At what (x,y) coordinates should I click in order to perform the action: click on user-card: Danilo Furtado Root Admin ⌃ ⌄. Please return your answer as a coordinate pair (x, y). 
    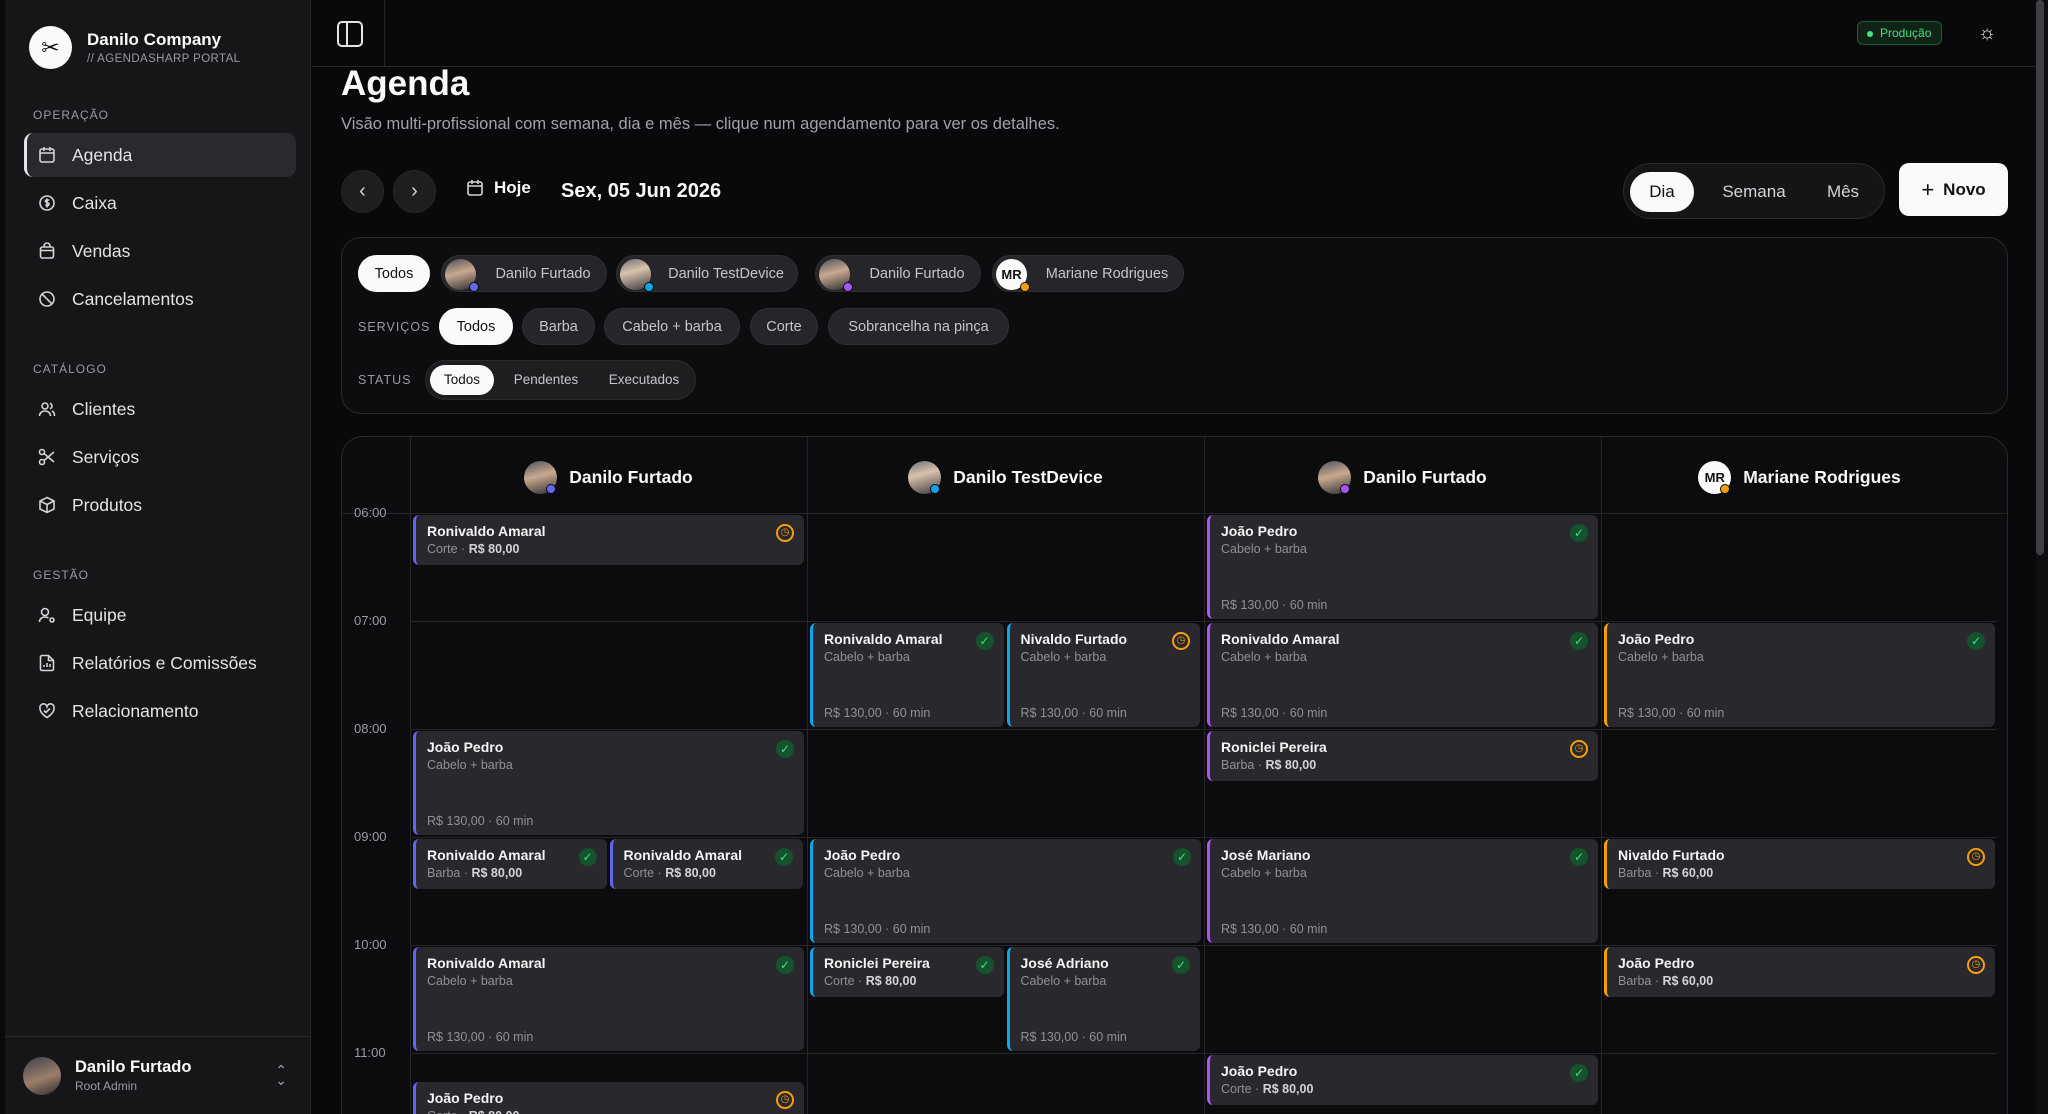
    Looking at the image, I should click on (158, 1075).